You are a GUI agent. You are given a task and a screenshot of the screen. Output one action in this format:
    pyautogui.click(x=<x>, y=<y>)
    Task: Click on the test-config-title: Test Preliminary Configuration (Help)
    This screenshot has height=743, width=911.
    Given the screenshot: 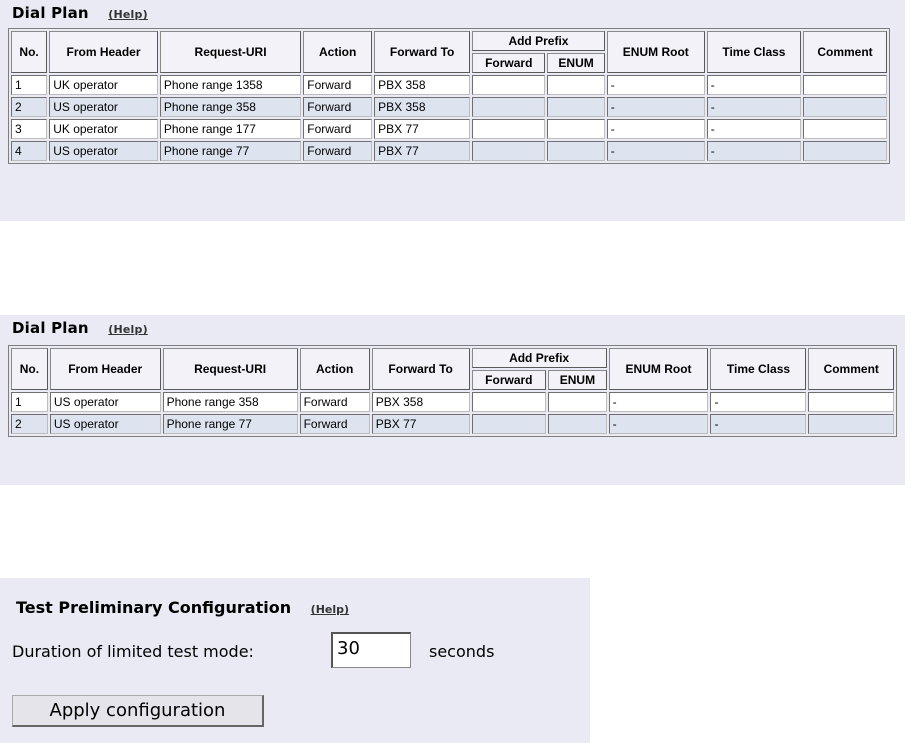 What is the action you would take?
    pyautogui.click(x=182, y=607)
    